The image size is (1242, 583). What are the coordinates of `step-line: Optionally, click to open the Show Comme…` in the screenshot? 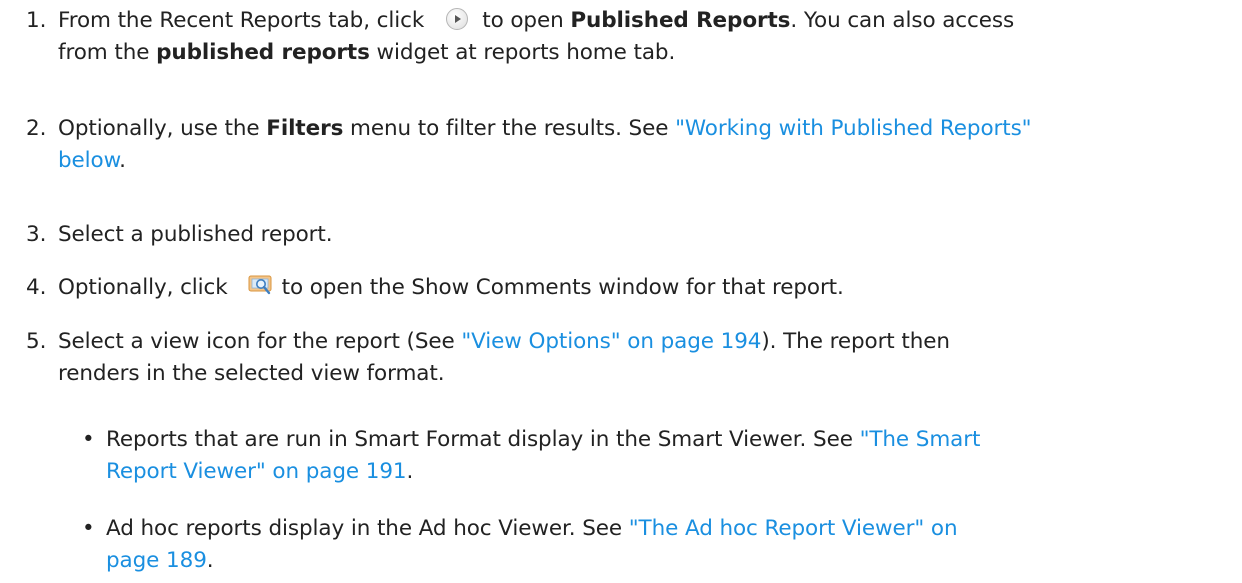 It's located at (640, 288).